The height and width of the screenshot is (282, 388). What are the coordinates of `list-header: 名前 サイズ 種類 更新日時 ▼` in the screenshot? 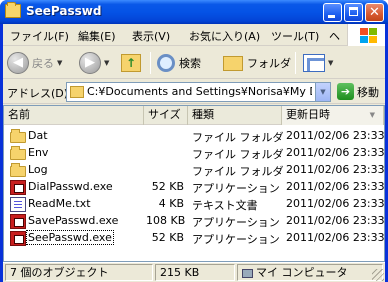 It's located at (194, 115).